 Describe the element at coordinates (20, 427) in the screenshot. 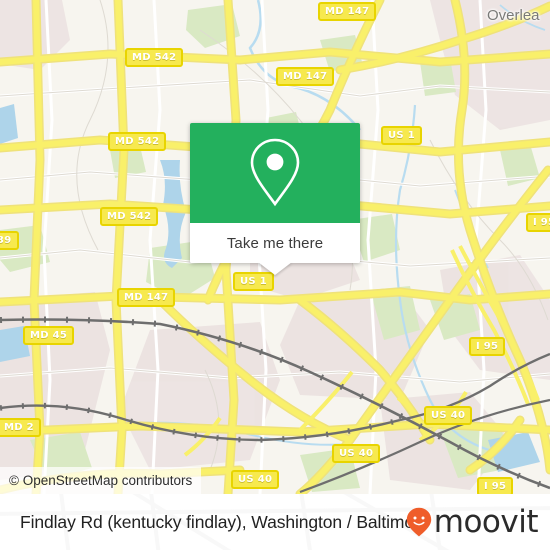

I see `road-shield: MD 2` at that location.